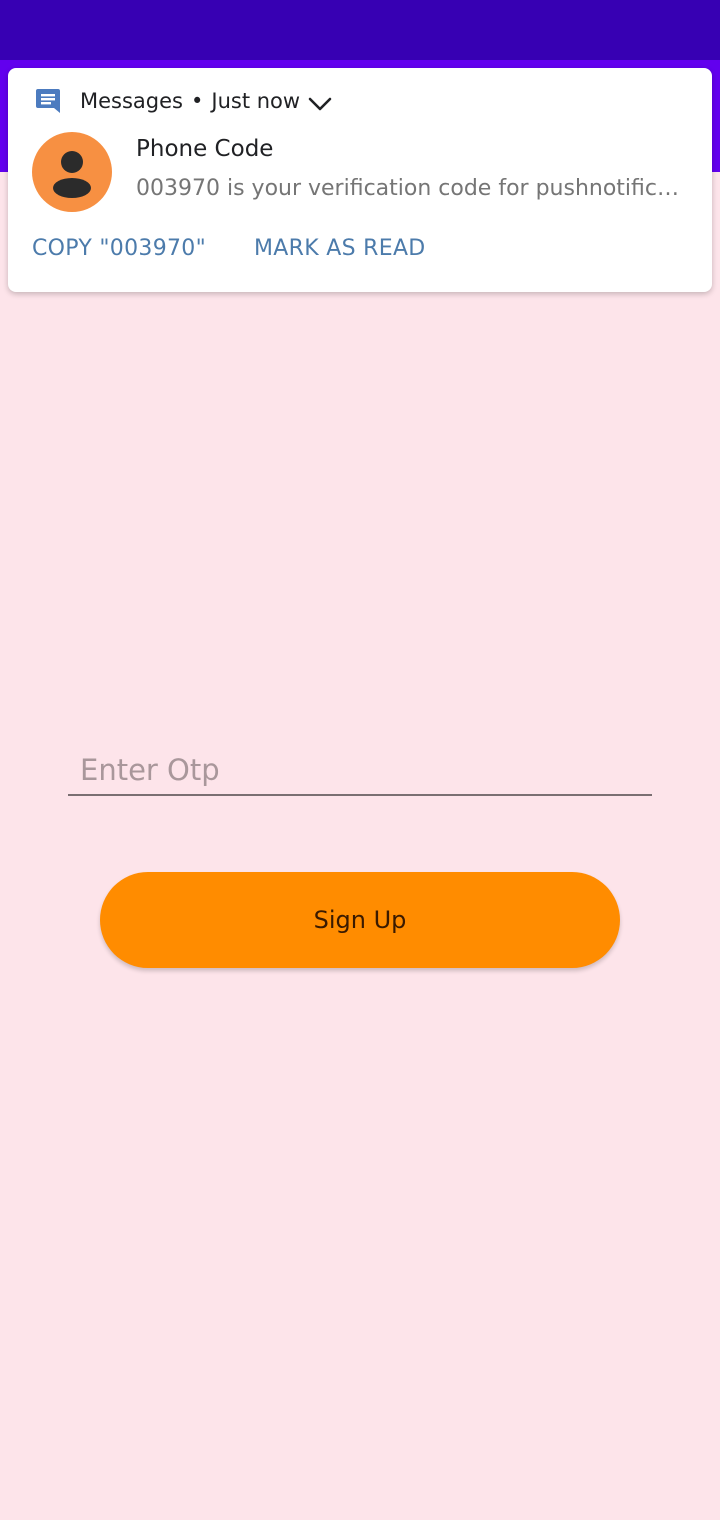  I want to click on chevron-down-icon, so click(320, 102).